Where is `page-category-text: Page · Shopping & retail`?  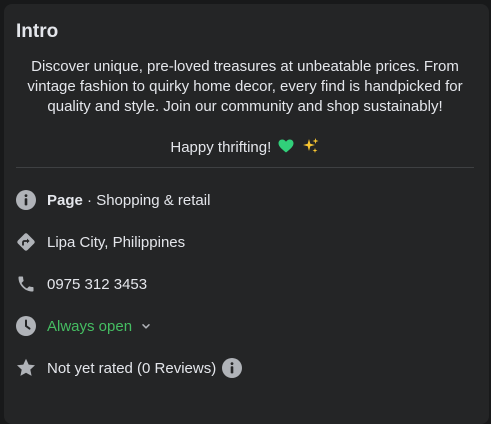 page-category-text: Page · Shopping & retail is located at coordinates (128, 200).